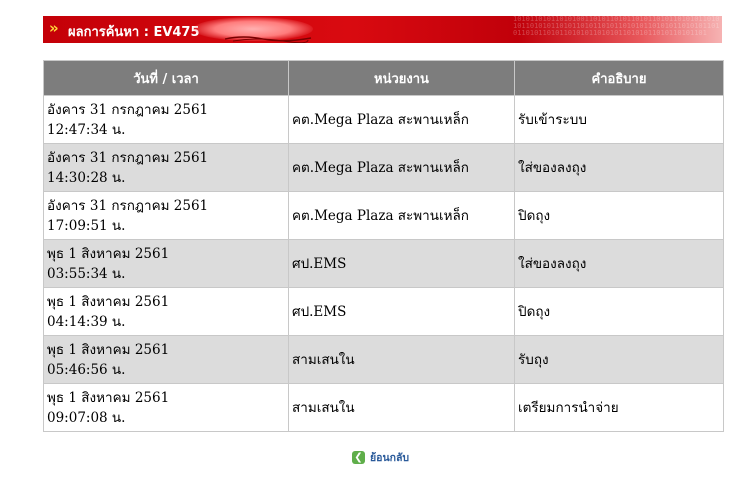 The height and width of the screenshot is (498, 750). Describe the element at coordinates (86, 225) in the screenshot. I see `time-text: 17:09:51 น.` at that location.